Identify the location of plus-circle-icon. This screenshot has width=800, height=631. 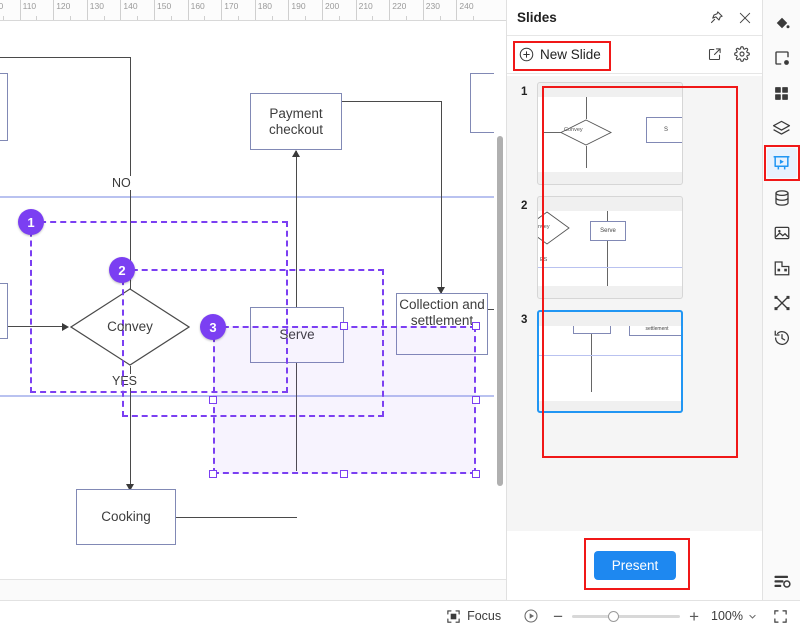
(526, 54).